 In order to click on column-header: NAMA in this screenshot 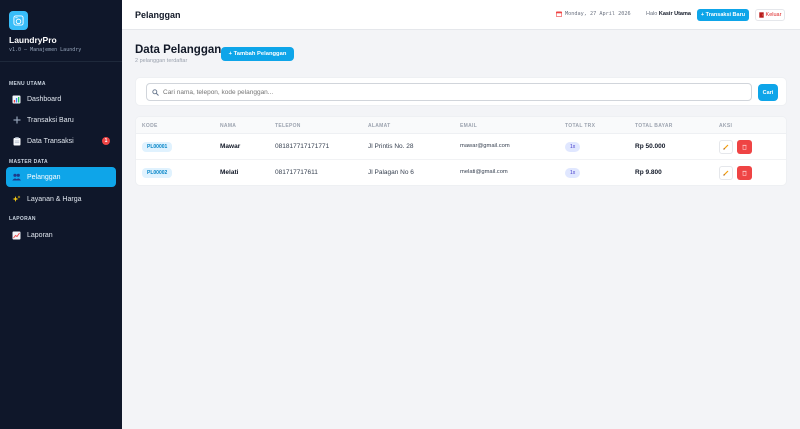, I will do `click(228, 126)`.